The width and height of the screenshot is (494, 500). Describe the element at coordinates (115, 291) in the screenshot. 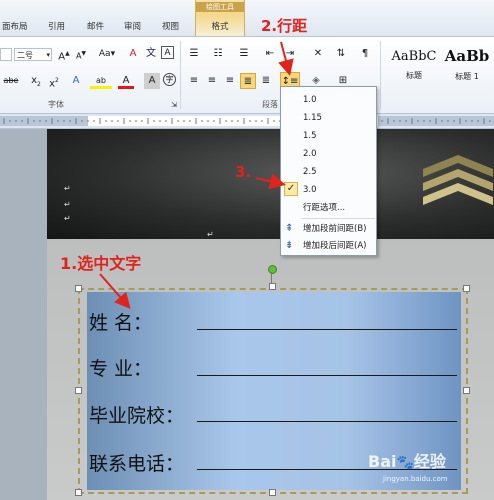

I see `arrow-step1` at that location.